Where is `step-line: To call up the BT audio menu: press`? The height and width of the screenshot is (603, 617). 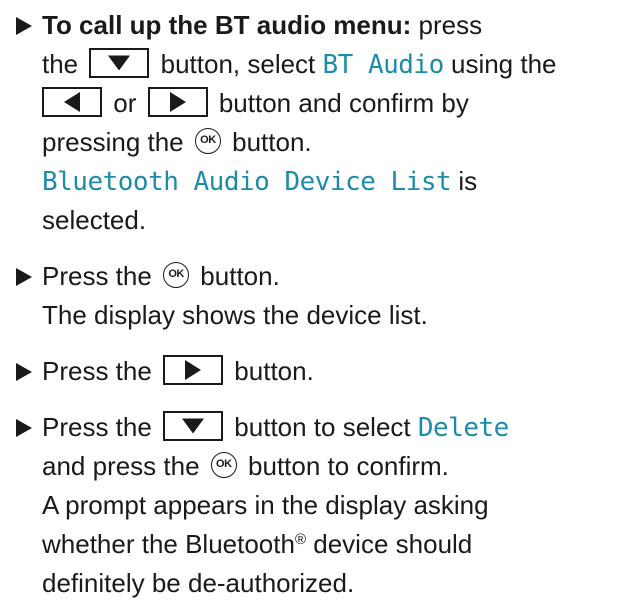
step-line: To call up the BT audio menu: press is located at coordinates (262, 25).